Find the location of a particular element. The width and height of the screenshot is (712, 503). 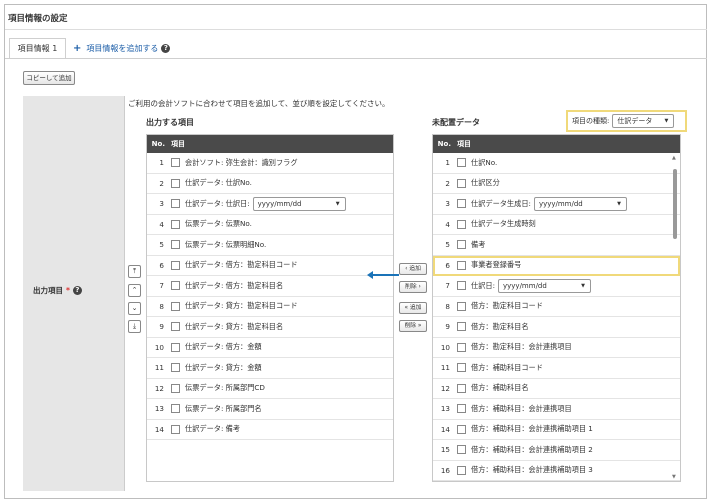

list-item: 9 借方：勘定科目名 is located at coordinates (556, 327).